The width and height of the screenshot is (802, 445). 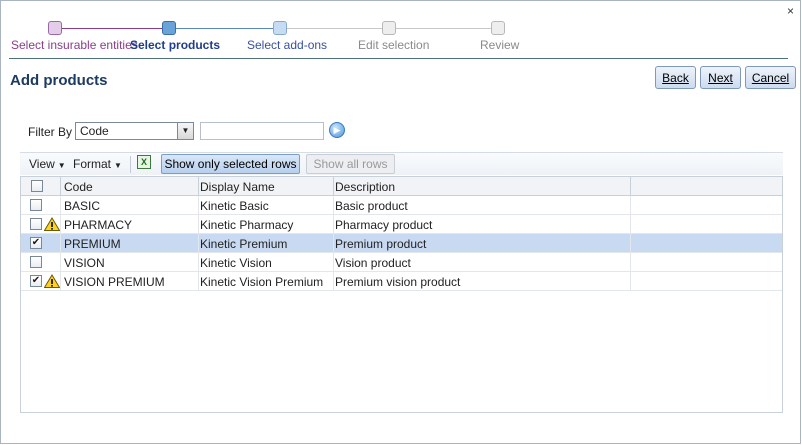 What do you see at coordinates (500, 45) in the screenshot?
I see `wizard-step-5-label: Review` at bounding box center [500, 45].